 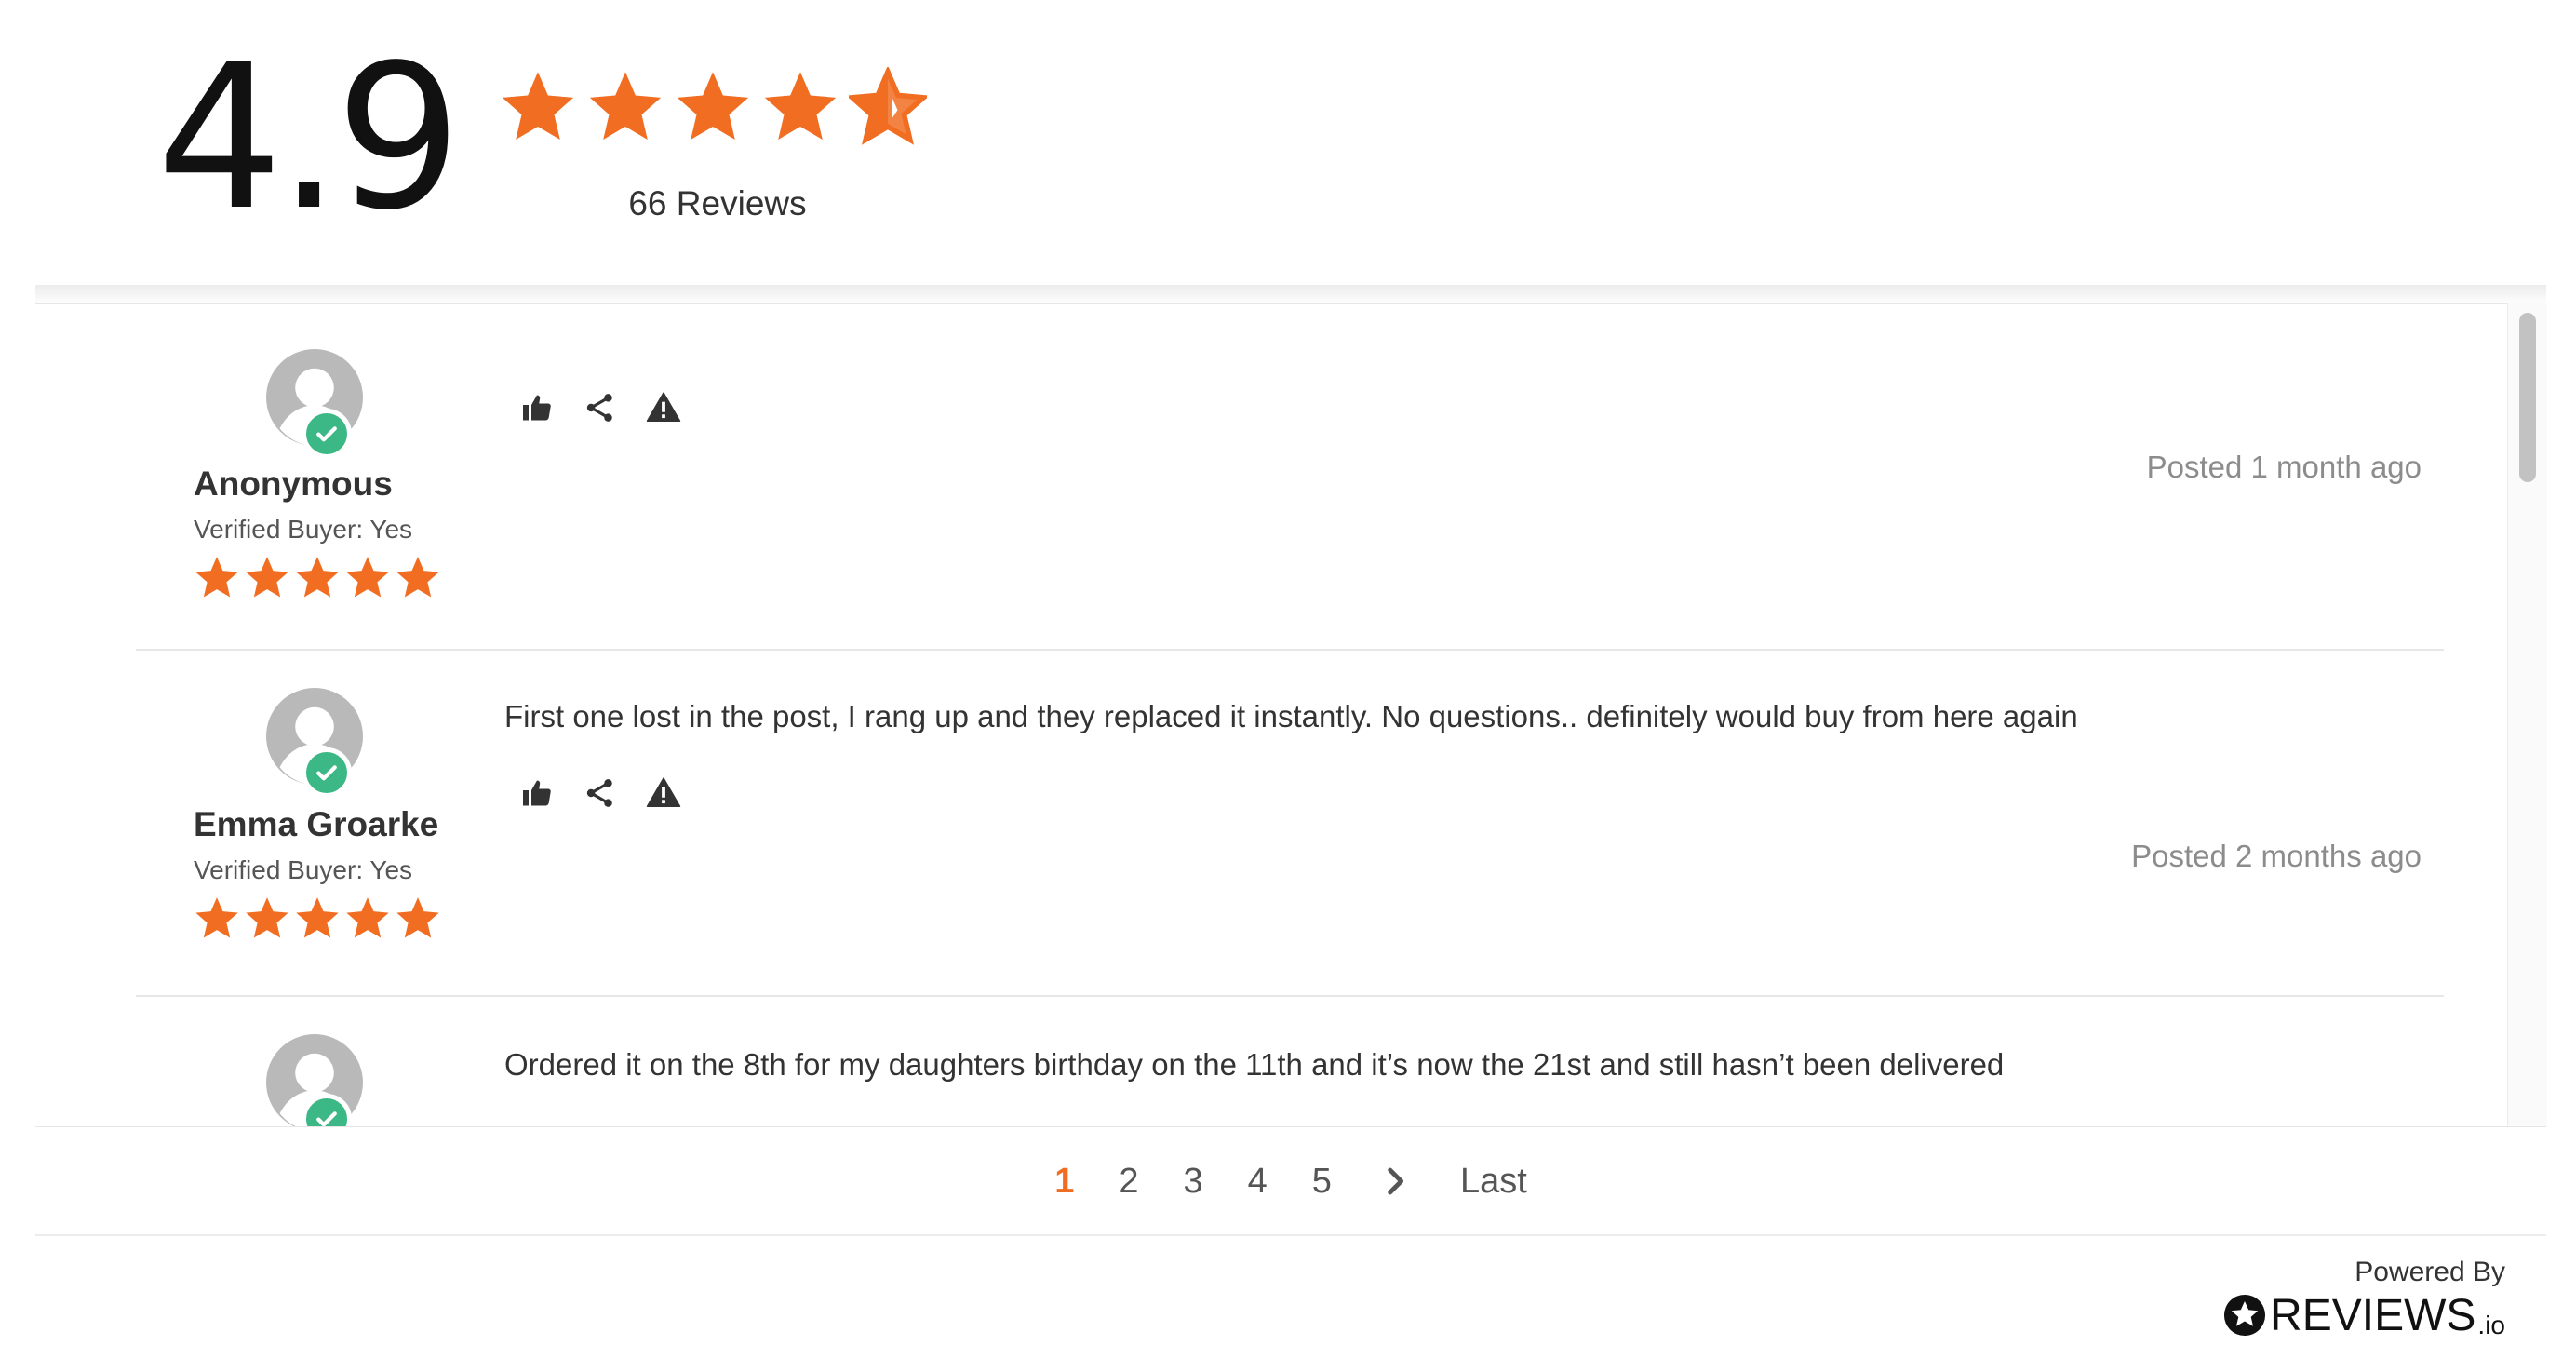 What do you see at coordinates (717, 203) in the screenshot?
I see `review-count: 66 Reviews` at bounding box center [717, 203].